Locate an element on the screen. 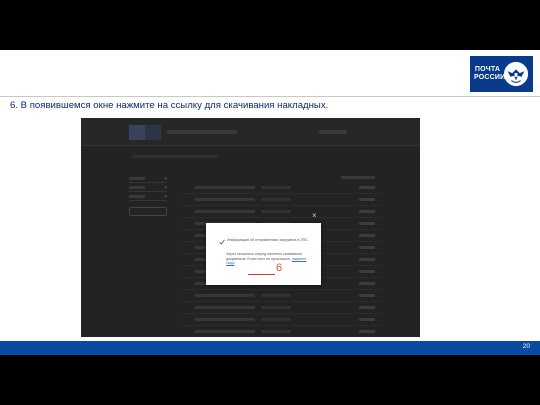 The width and height of the screenshot is (540, 405). screenshot-breadcrumb-placeholder is located at coordinates (175, 156).